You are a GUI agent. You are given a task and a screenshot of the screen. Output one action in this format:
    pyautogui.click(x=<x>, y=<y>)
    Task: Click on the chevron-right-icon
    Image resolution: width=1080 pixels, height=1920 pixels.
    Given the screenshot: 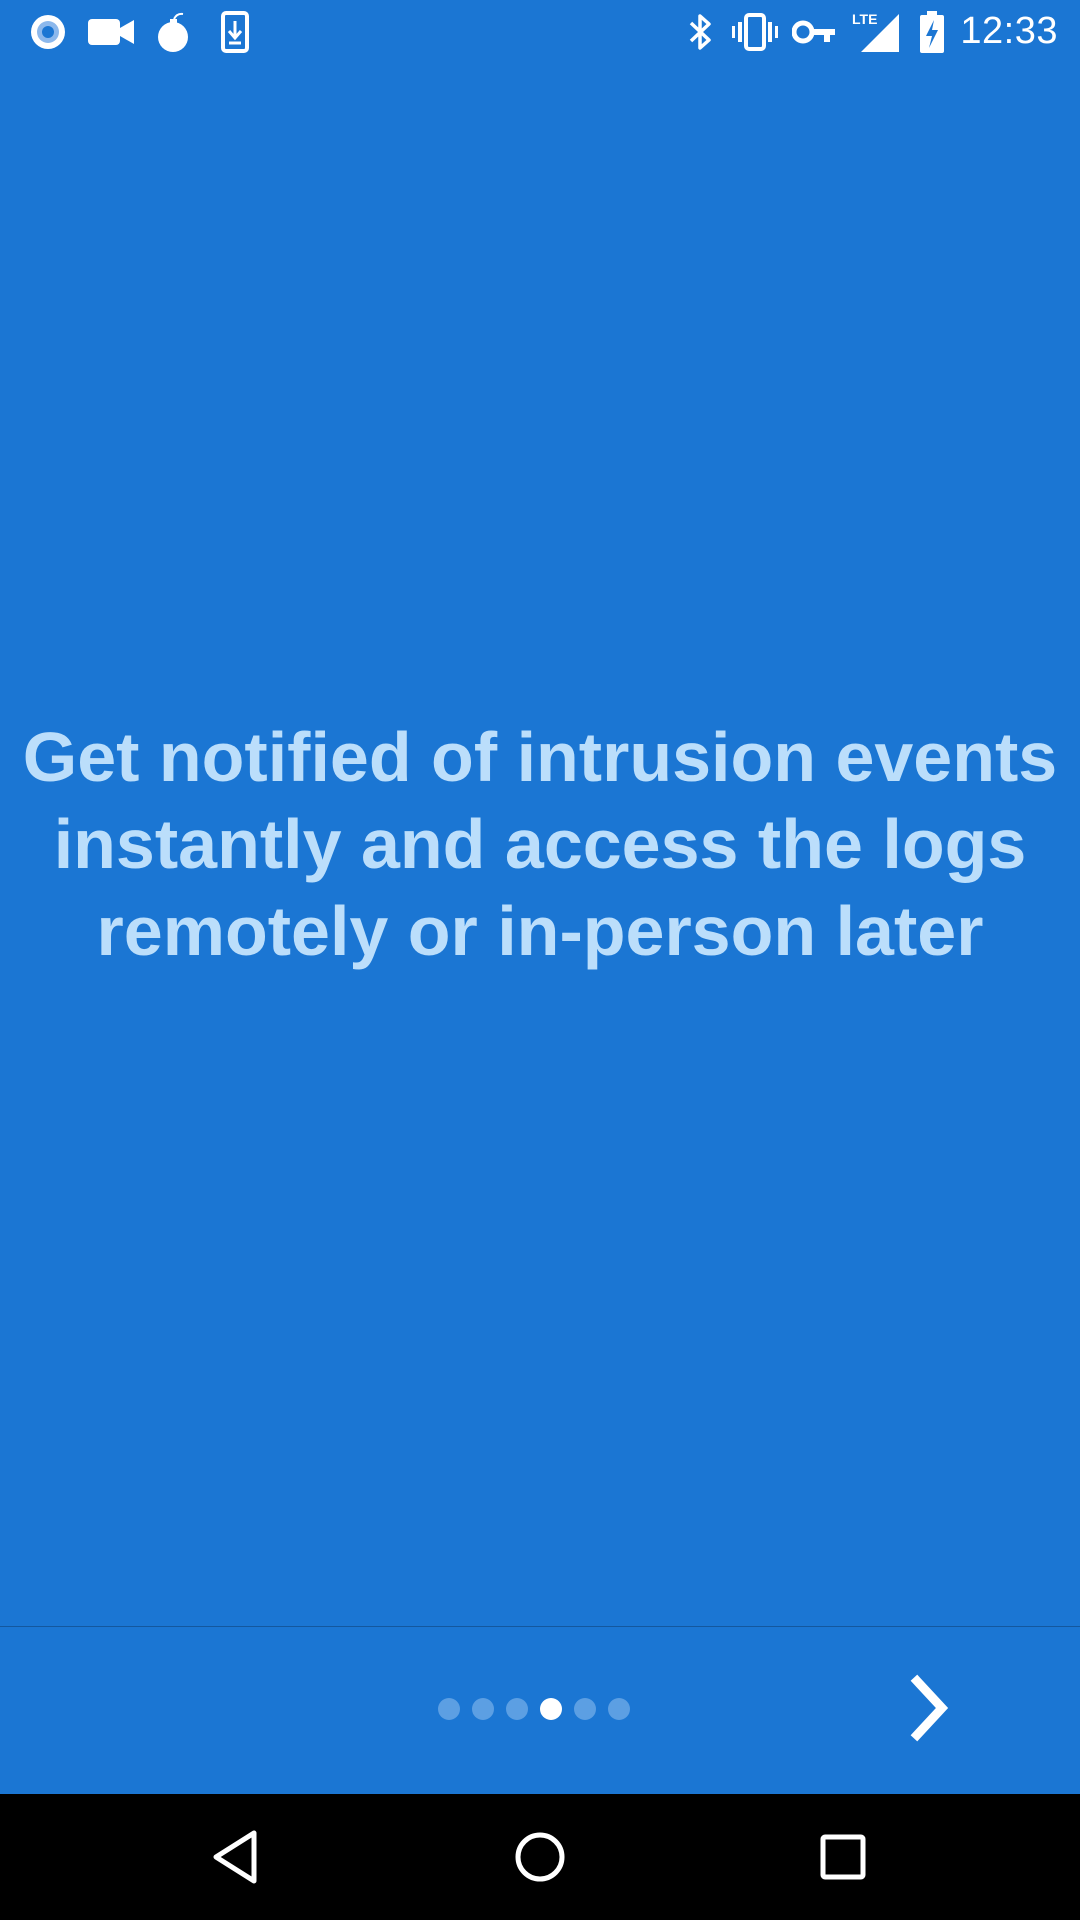 What is the action you would take?
    pyautogui.click(x=929, y=1708)
    